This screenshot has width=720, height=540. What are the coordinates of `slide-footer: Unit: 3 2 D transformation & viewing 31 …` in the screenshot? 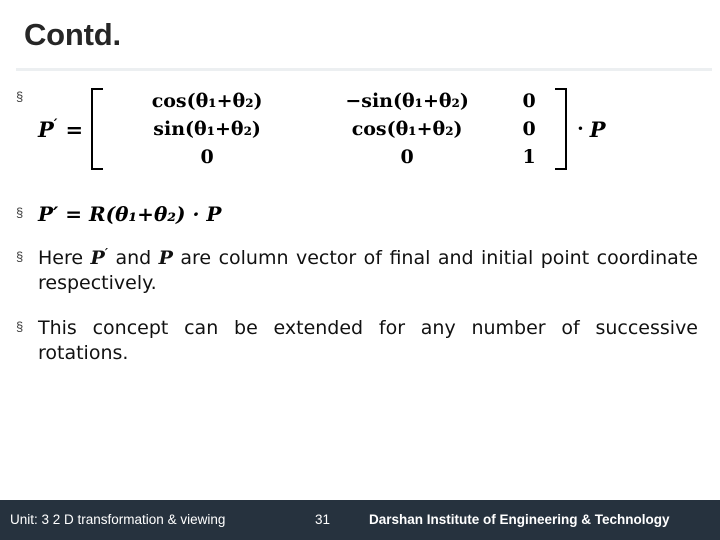 It's located at (360, 520).